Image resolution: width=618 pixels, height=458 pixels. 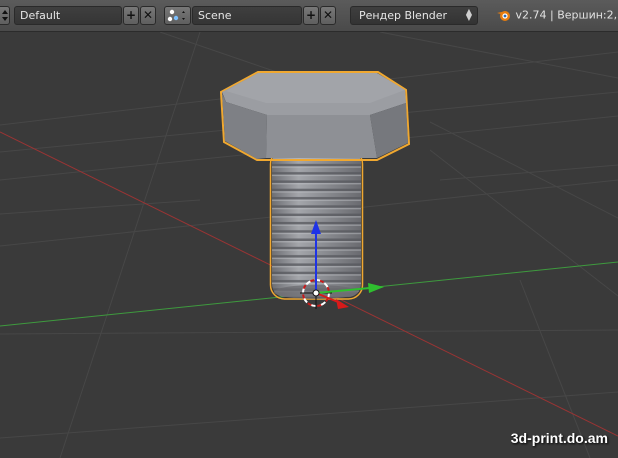 I want to click on screen-layout-type-icon, so click(x=5, y=15).